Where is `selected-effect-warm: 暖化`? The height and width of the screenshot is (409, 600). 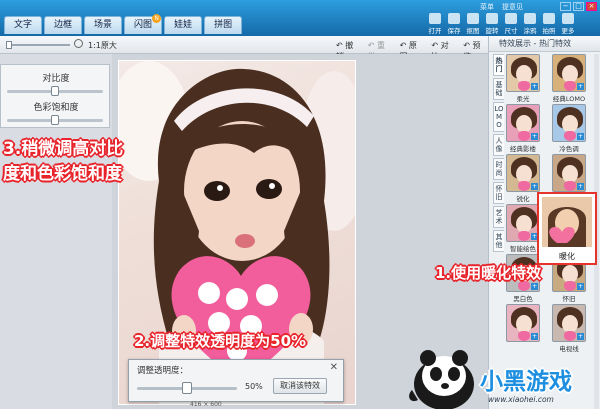 selected-effect-warm: 暖化 is located at coordinates (567, 228).